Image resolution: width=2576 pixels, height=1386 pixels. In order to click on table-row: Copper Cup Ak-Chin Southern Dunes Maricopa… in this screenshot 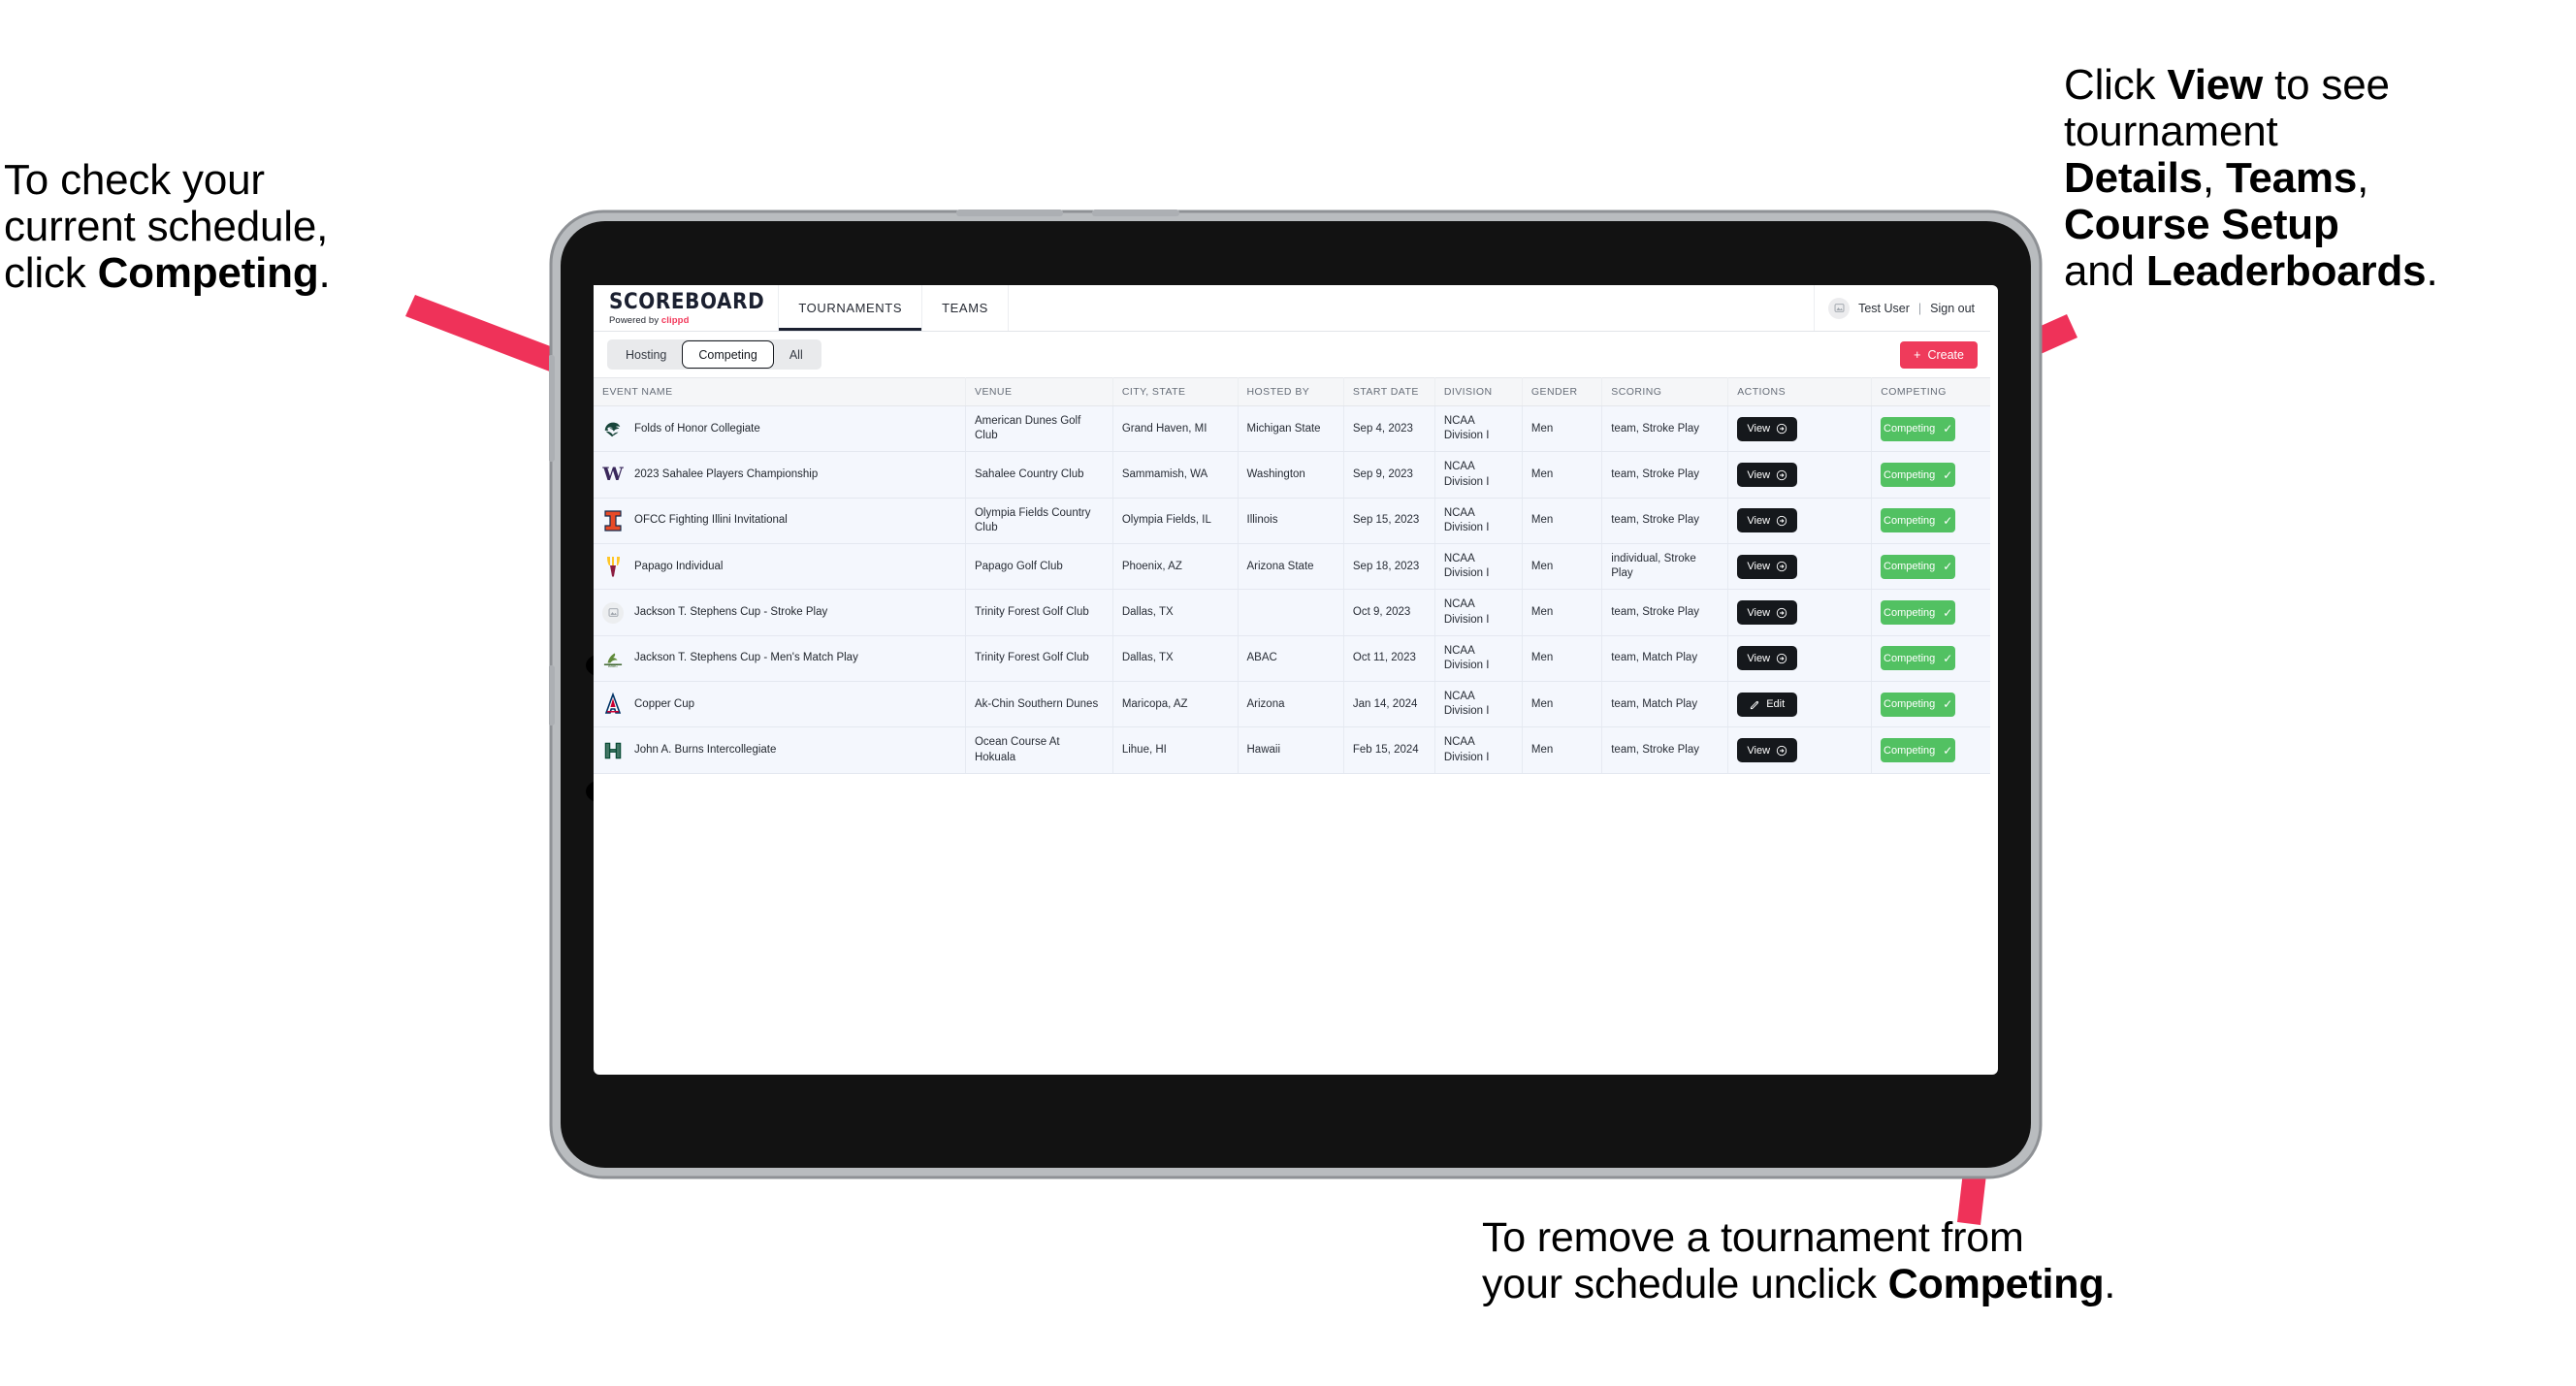, I will do `click(1292, 704)`.